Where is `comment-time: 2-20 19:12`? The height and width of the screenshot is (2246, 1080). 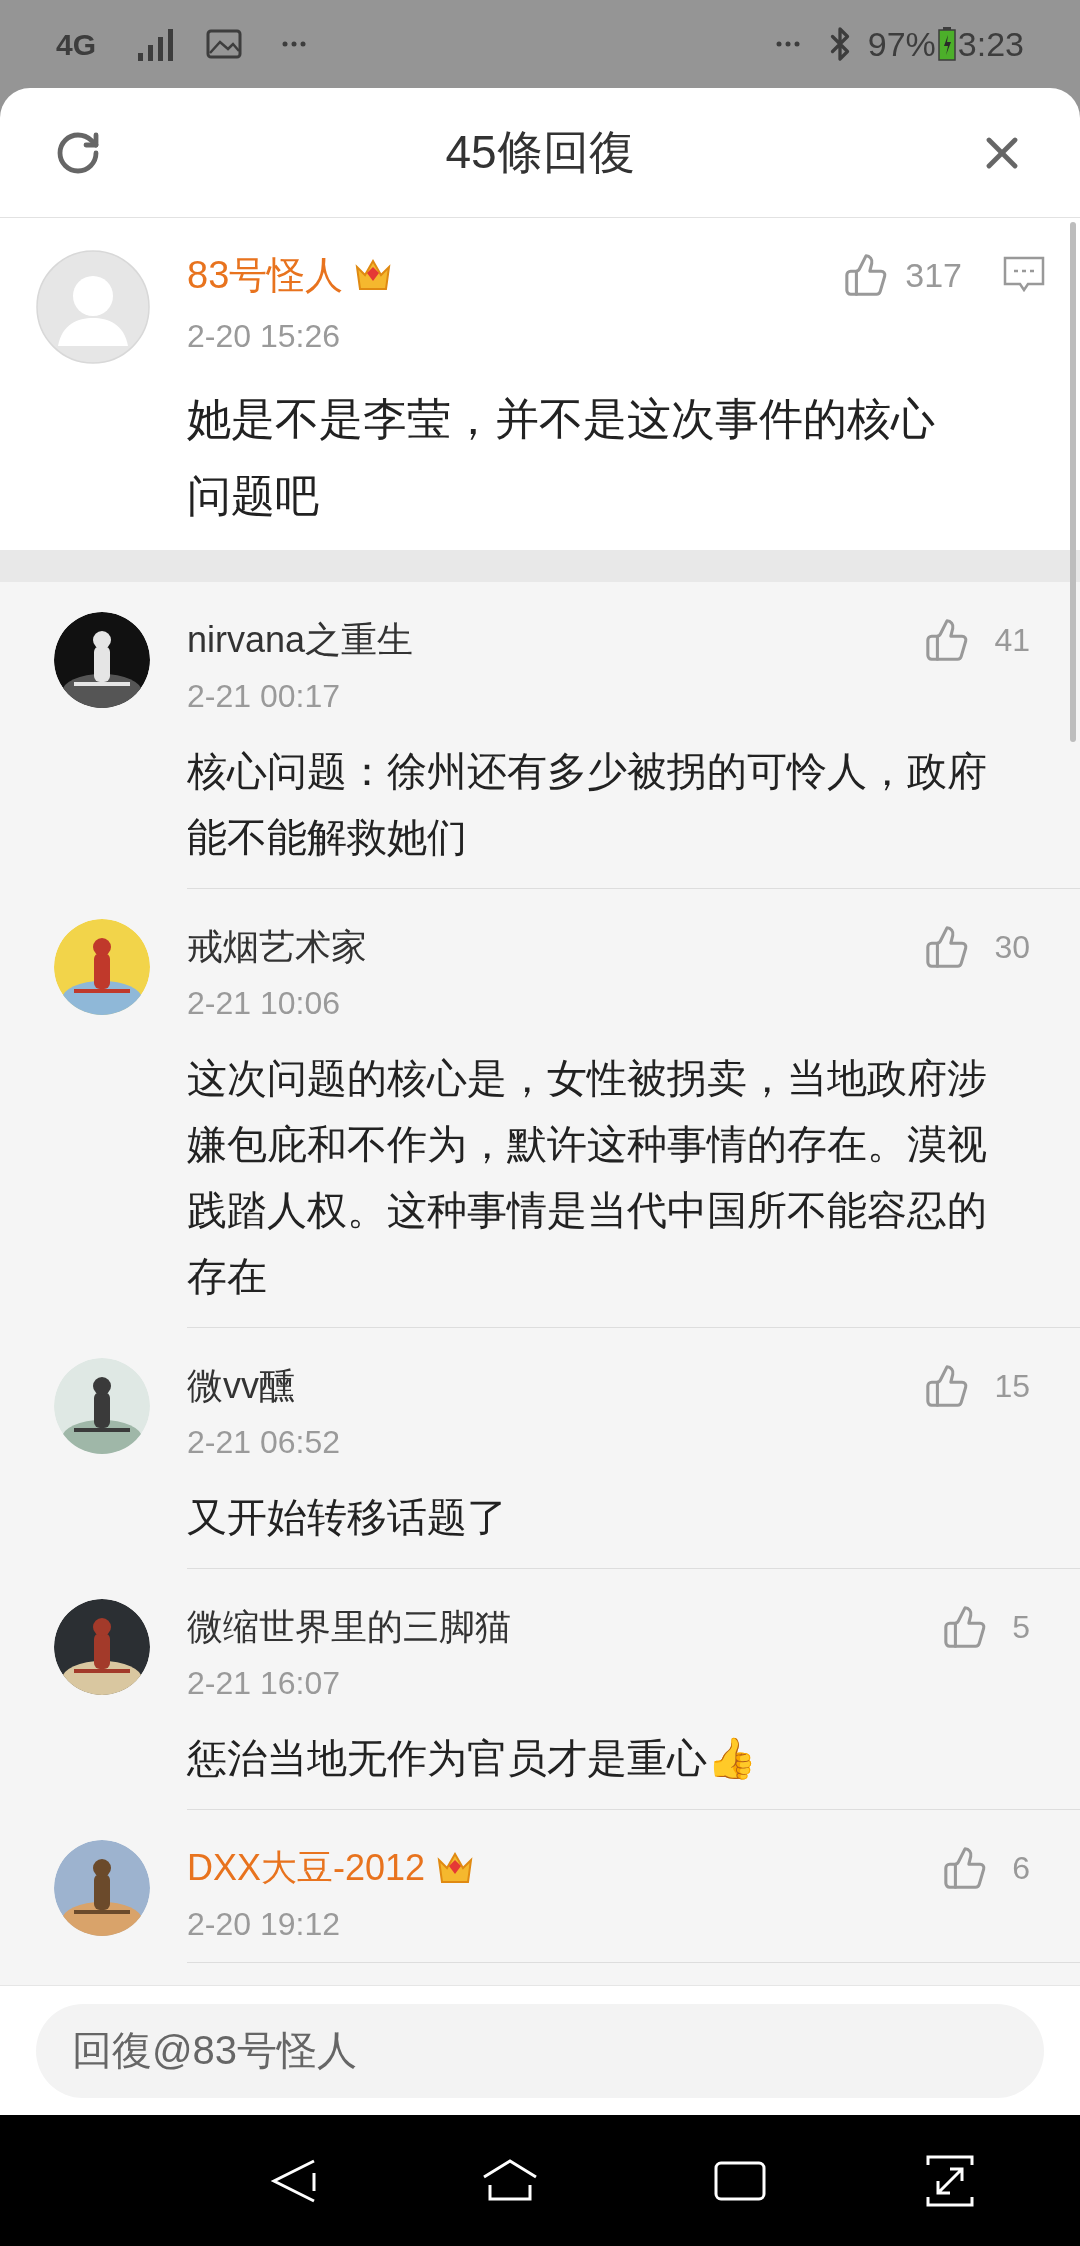 comment-time: 2-20 19:12 is located at coordinates (264, 1924).